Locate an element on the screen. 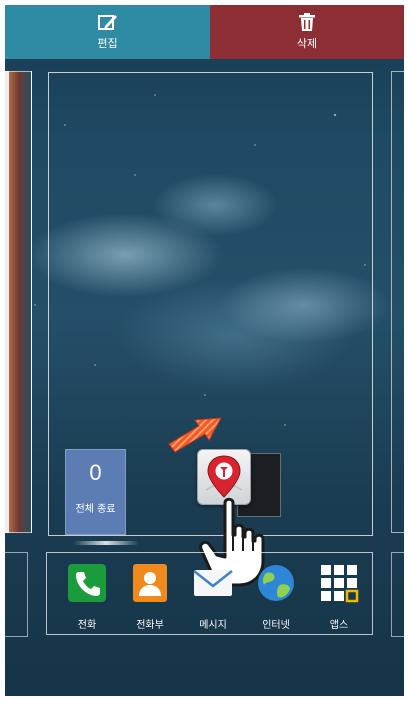 This screenshot has width=409, height=701. dock-item-phone: 전화 is located at coordinates (87, 597).